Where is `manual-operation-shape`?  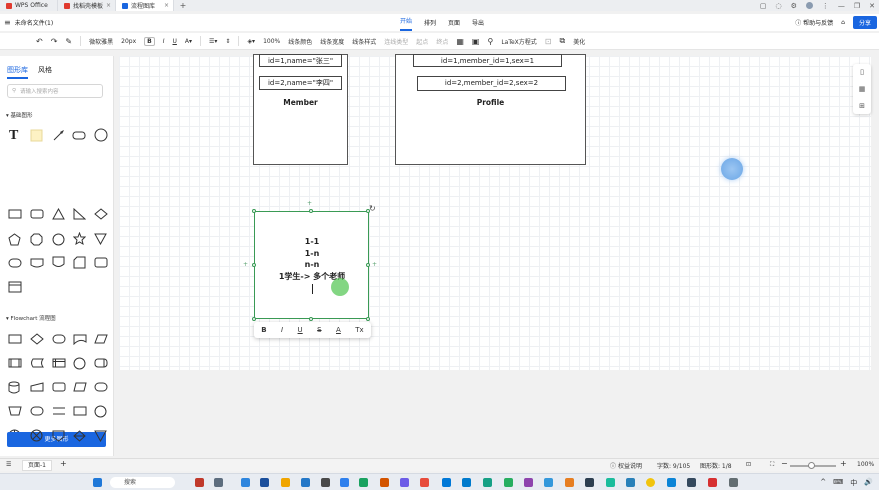
manual-operation-shape is located at coordinates (15, 411).